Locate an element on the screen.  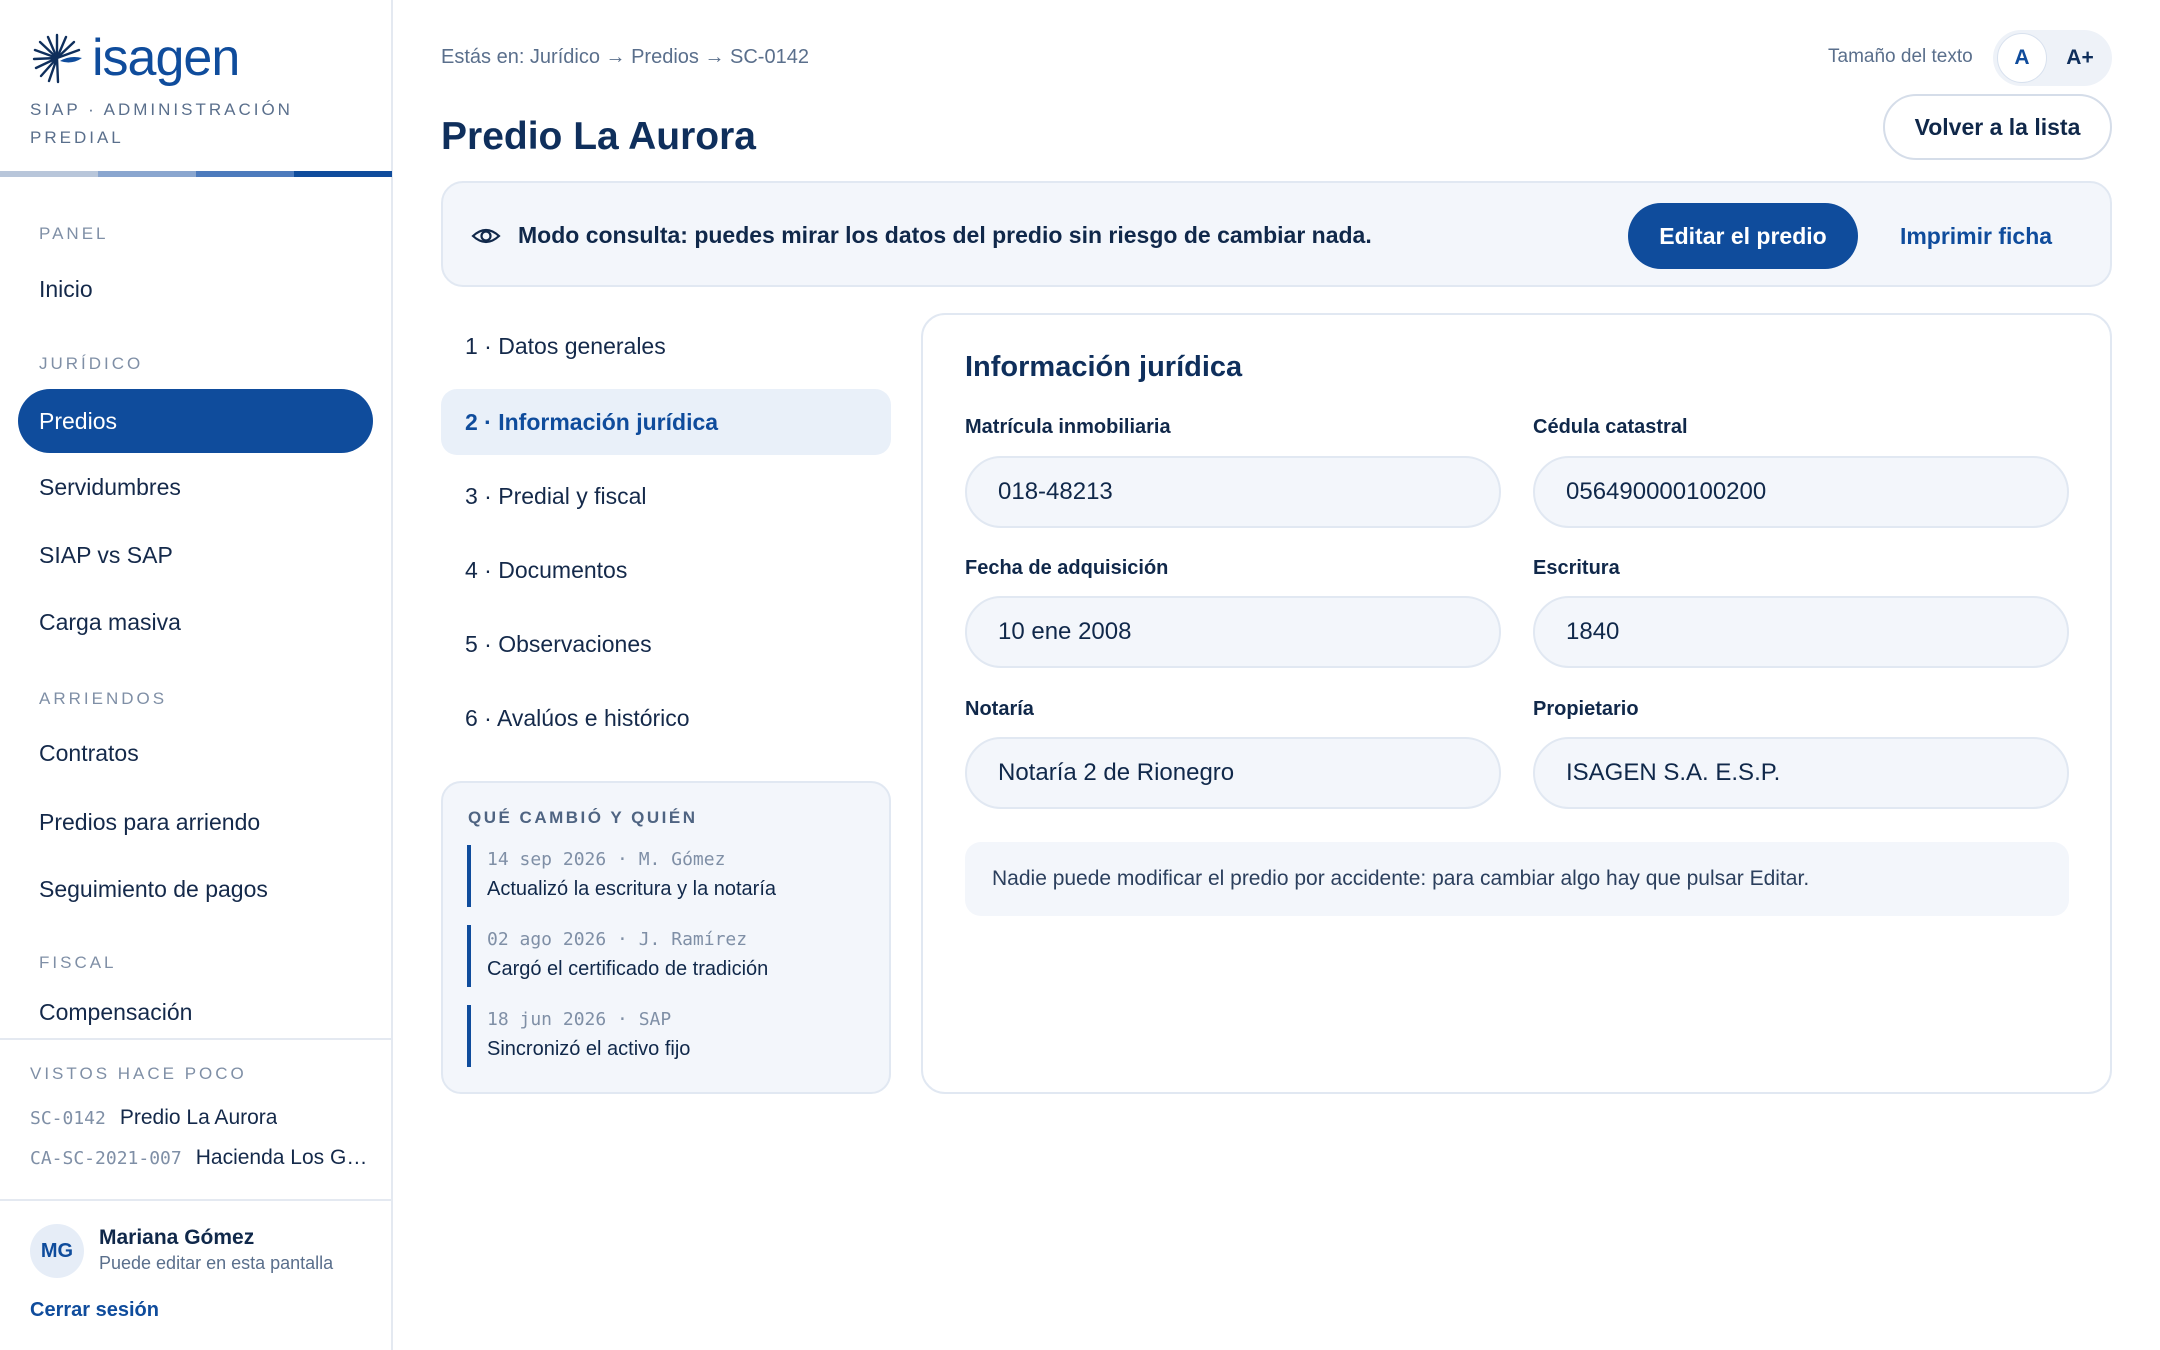
nav-section-fiscal: FISCAL is located at coordinates (78, 962).